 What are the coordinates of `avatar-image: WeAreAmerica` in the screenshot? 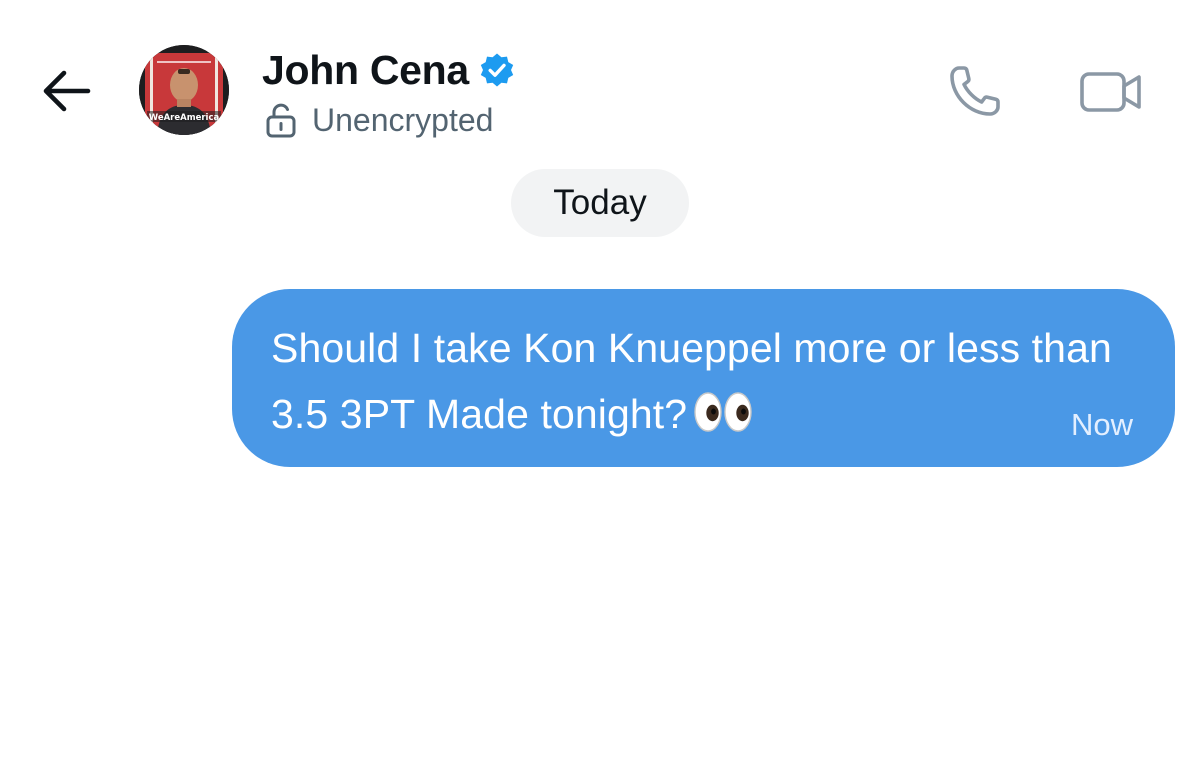 It's located at (184, 90).